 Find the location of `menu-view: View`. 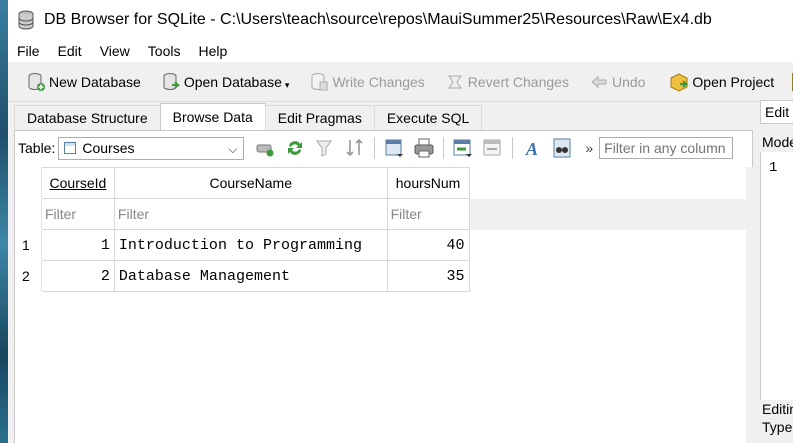

menu-view: View is located at coordinates (115, 51).